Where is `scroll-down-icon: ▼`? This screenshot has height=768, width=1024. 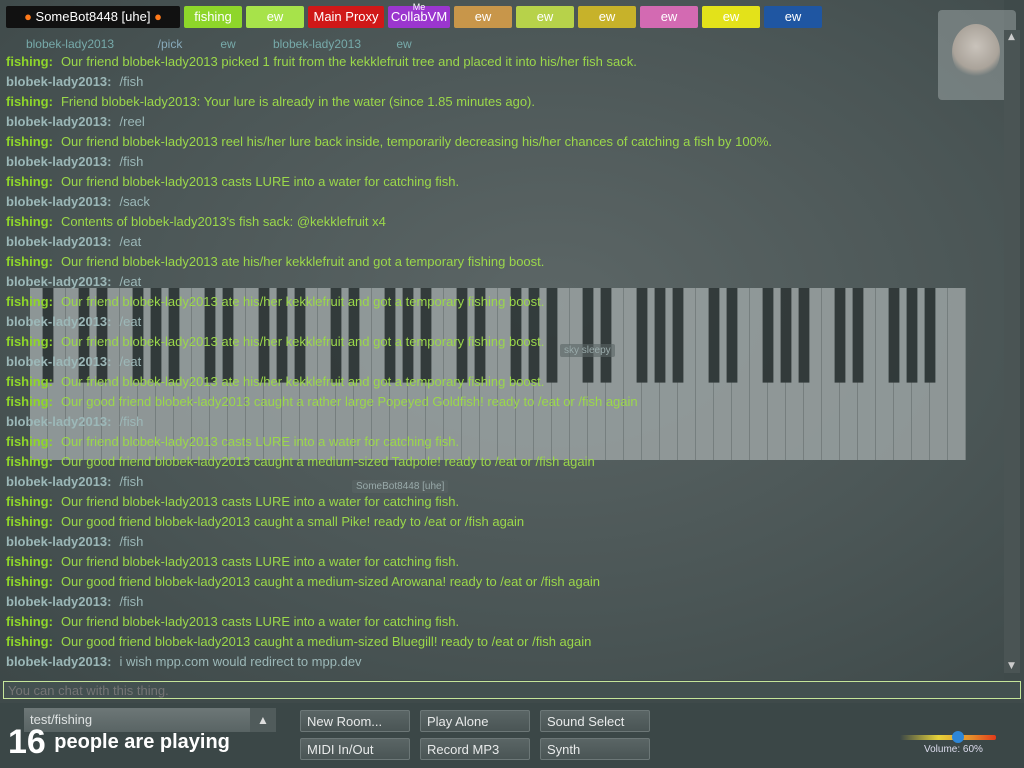
scroll-down-icon: ▼ is located at coordinates (1011, 666).